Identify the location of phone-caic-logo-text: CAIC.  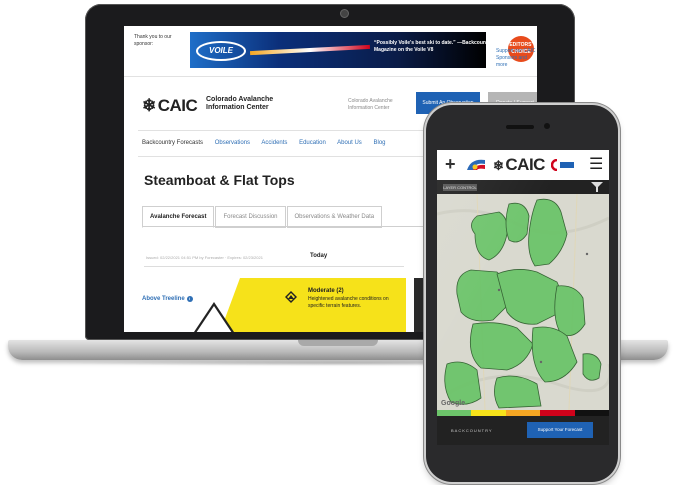
(525, 164).